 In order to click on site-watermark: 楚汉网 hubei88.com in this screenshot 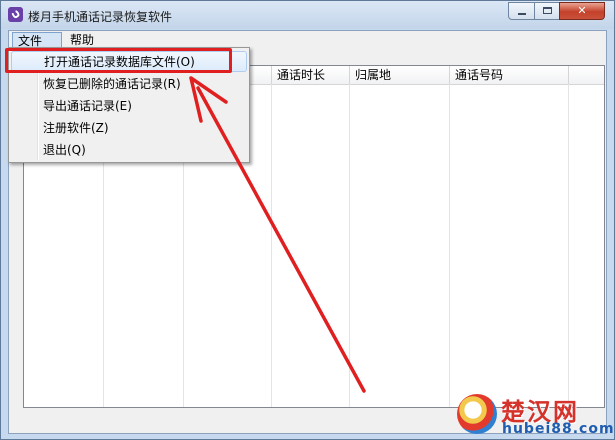, I will do `click(535, 416)`.